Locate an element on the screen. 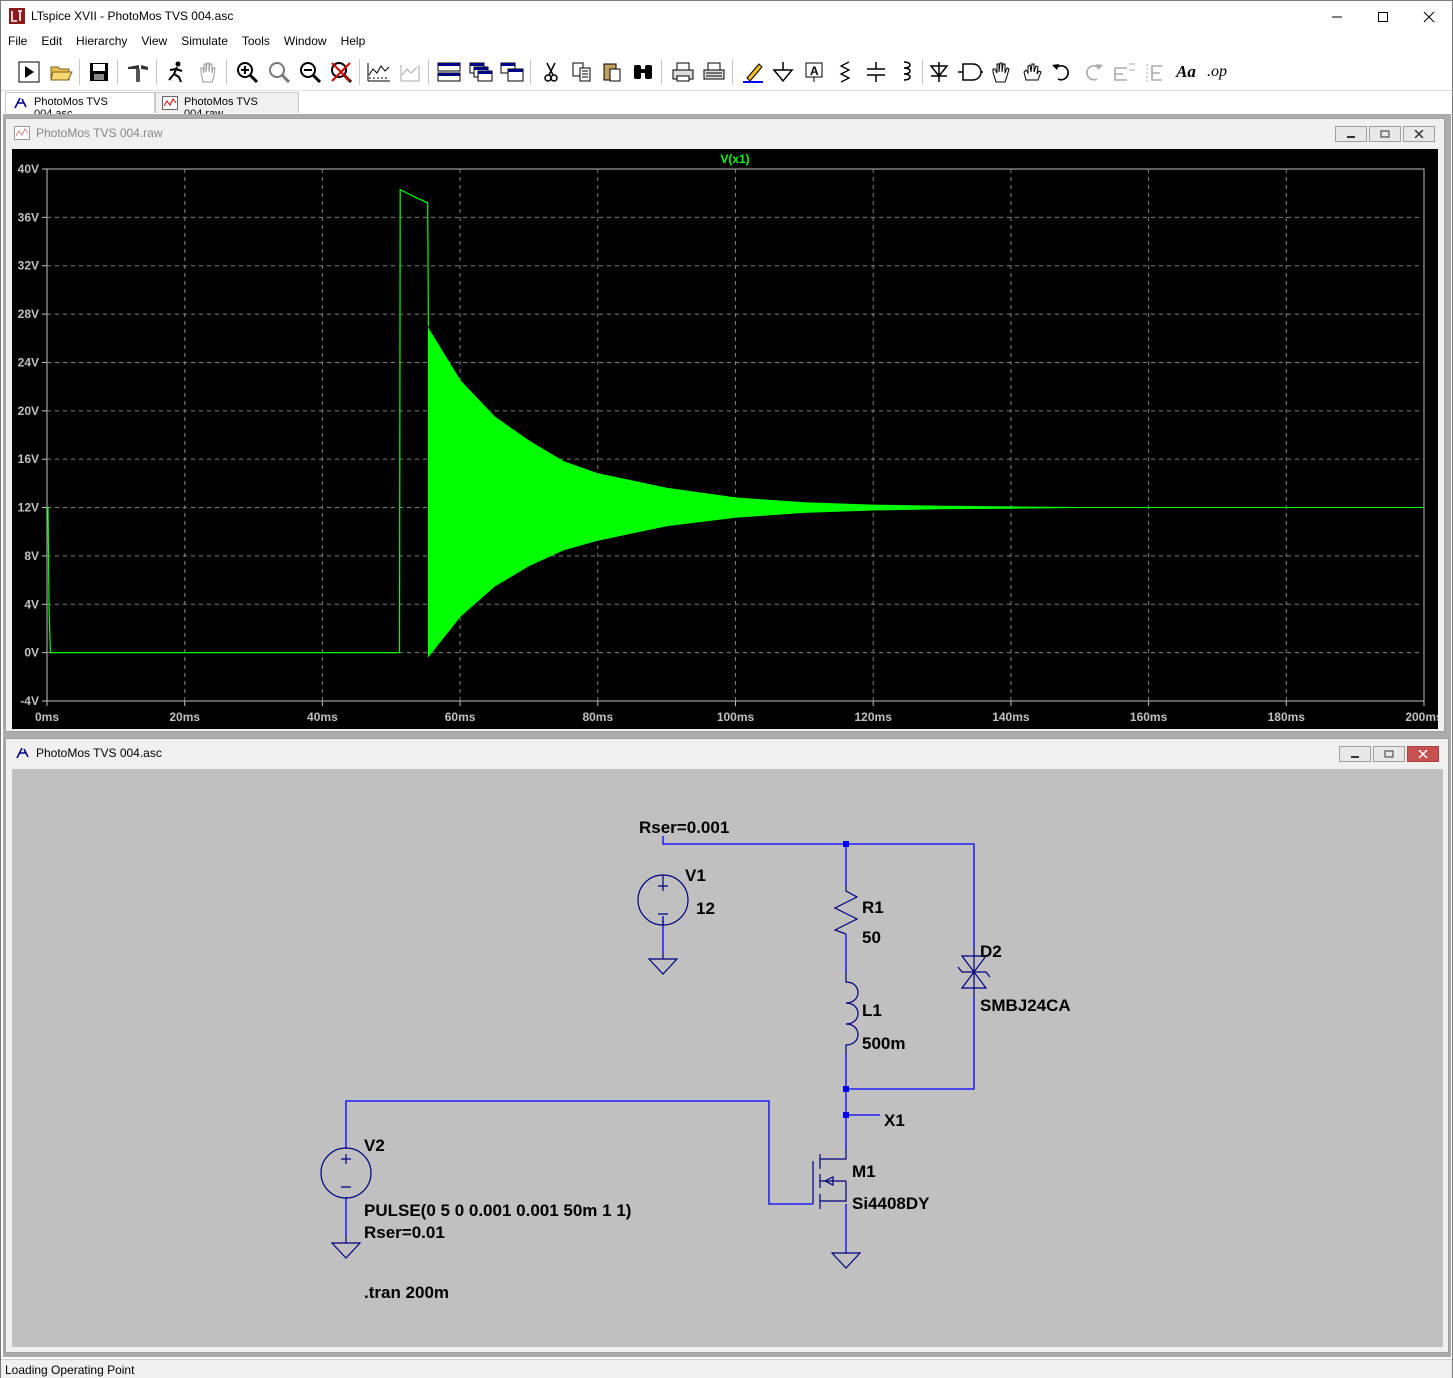 The image size is (1453, 1378). cut-button is located at coordinates (551, 72).